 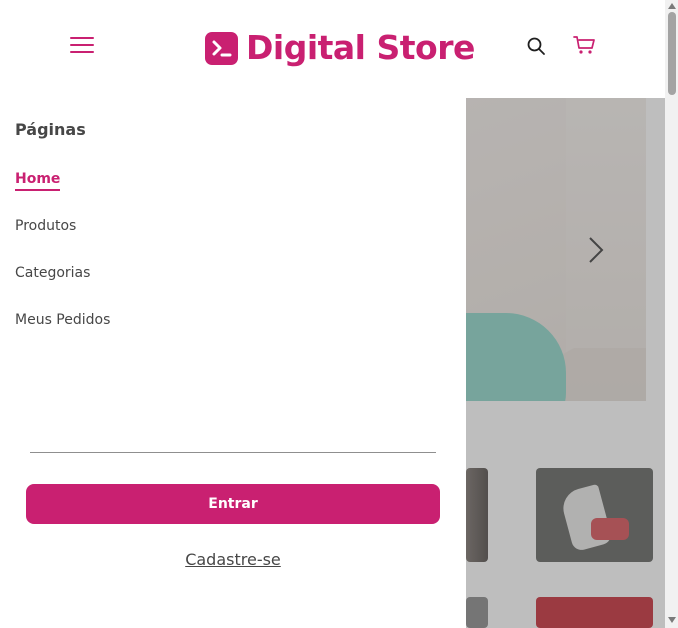 What do you see at coordinates (52, 273) in the screenshot?
I see `nav-item-categorias: Categorias` at bounding box center [52, 273].